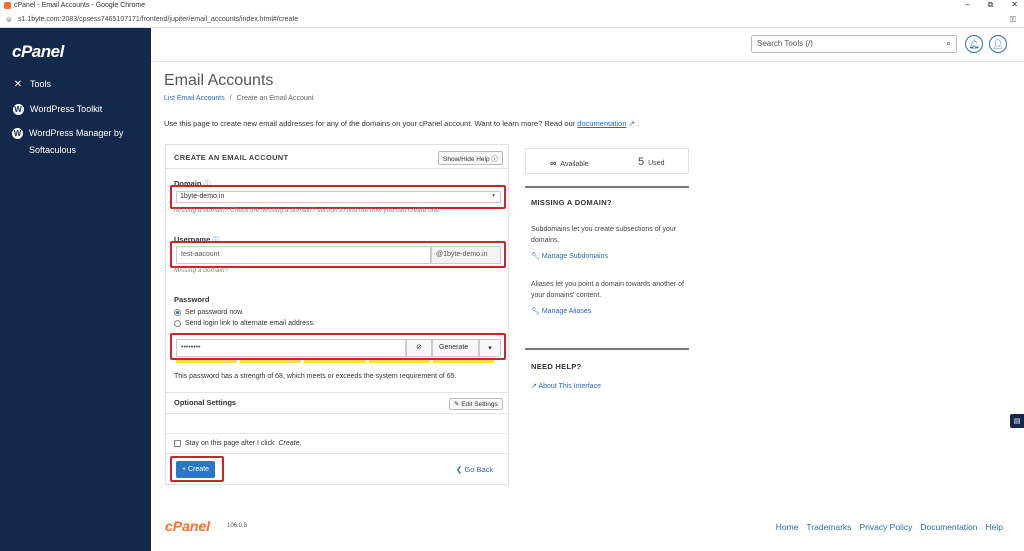  I want to click on stay-label: Stay on this page after I click, so click(230, 443).